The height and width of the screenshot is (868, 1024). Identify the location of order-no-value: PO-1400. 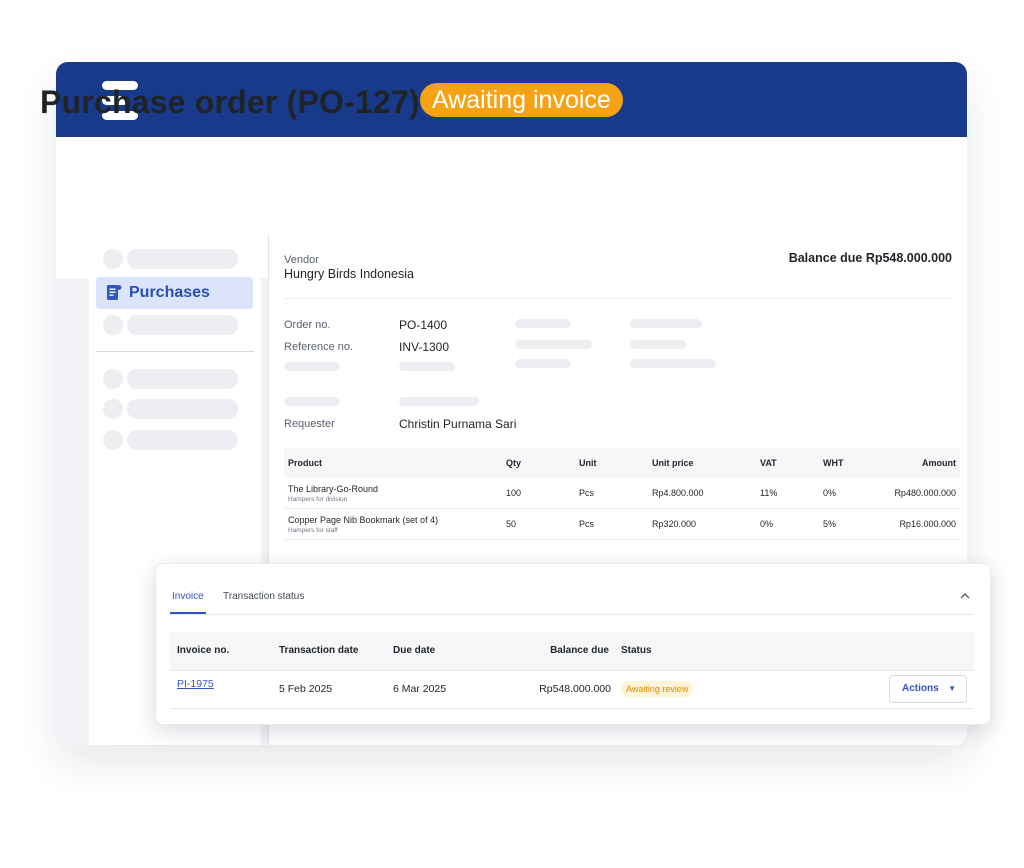
(423, 325).